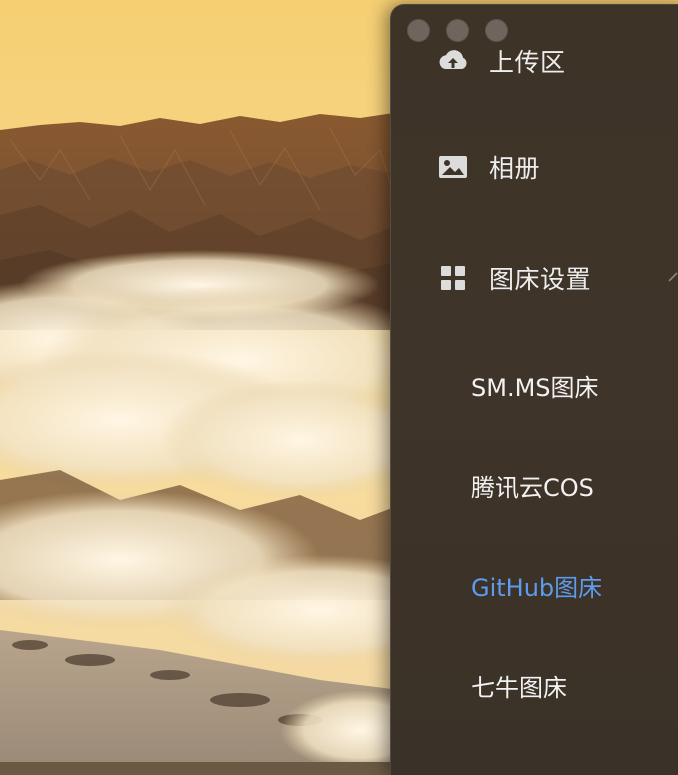 The width and height of the screenshot is (678, 775). What do you see at coordinates (496, 30) in the screenshot?
I see `zoom-button` at bounding box center [496, 30].